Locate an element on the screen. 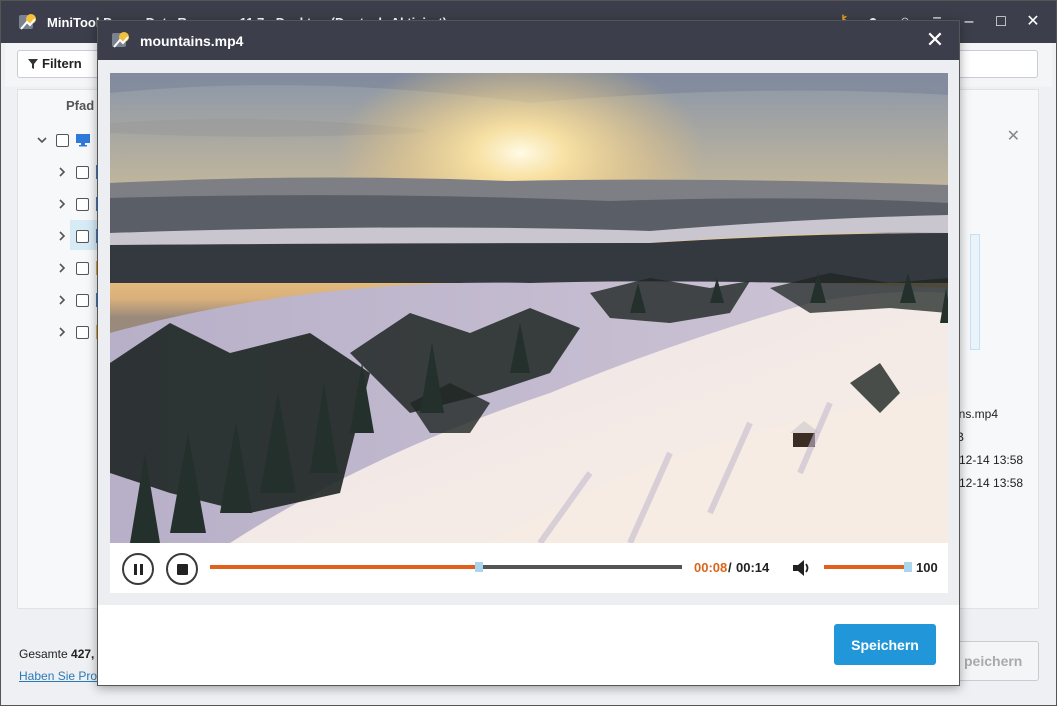 The image size is (1057, 706). minimize-icon: – is located at coordinates (969, 22).